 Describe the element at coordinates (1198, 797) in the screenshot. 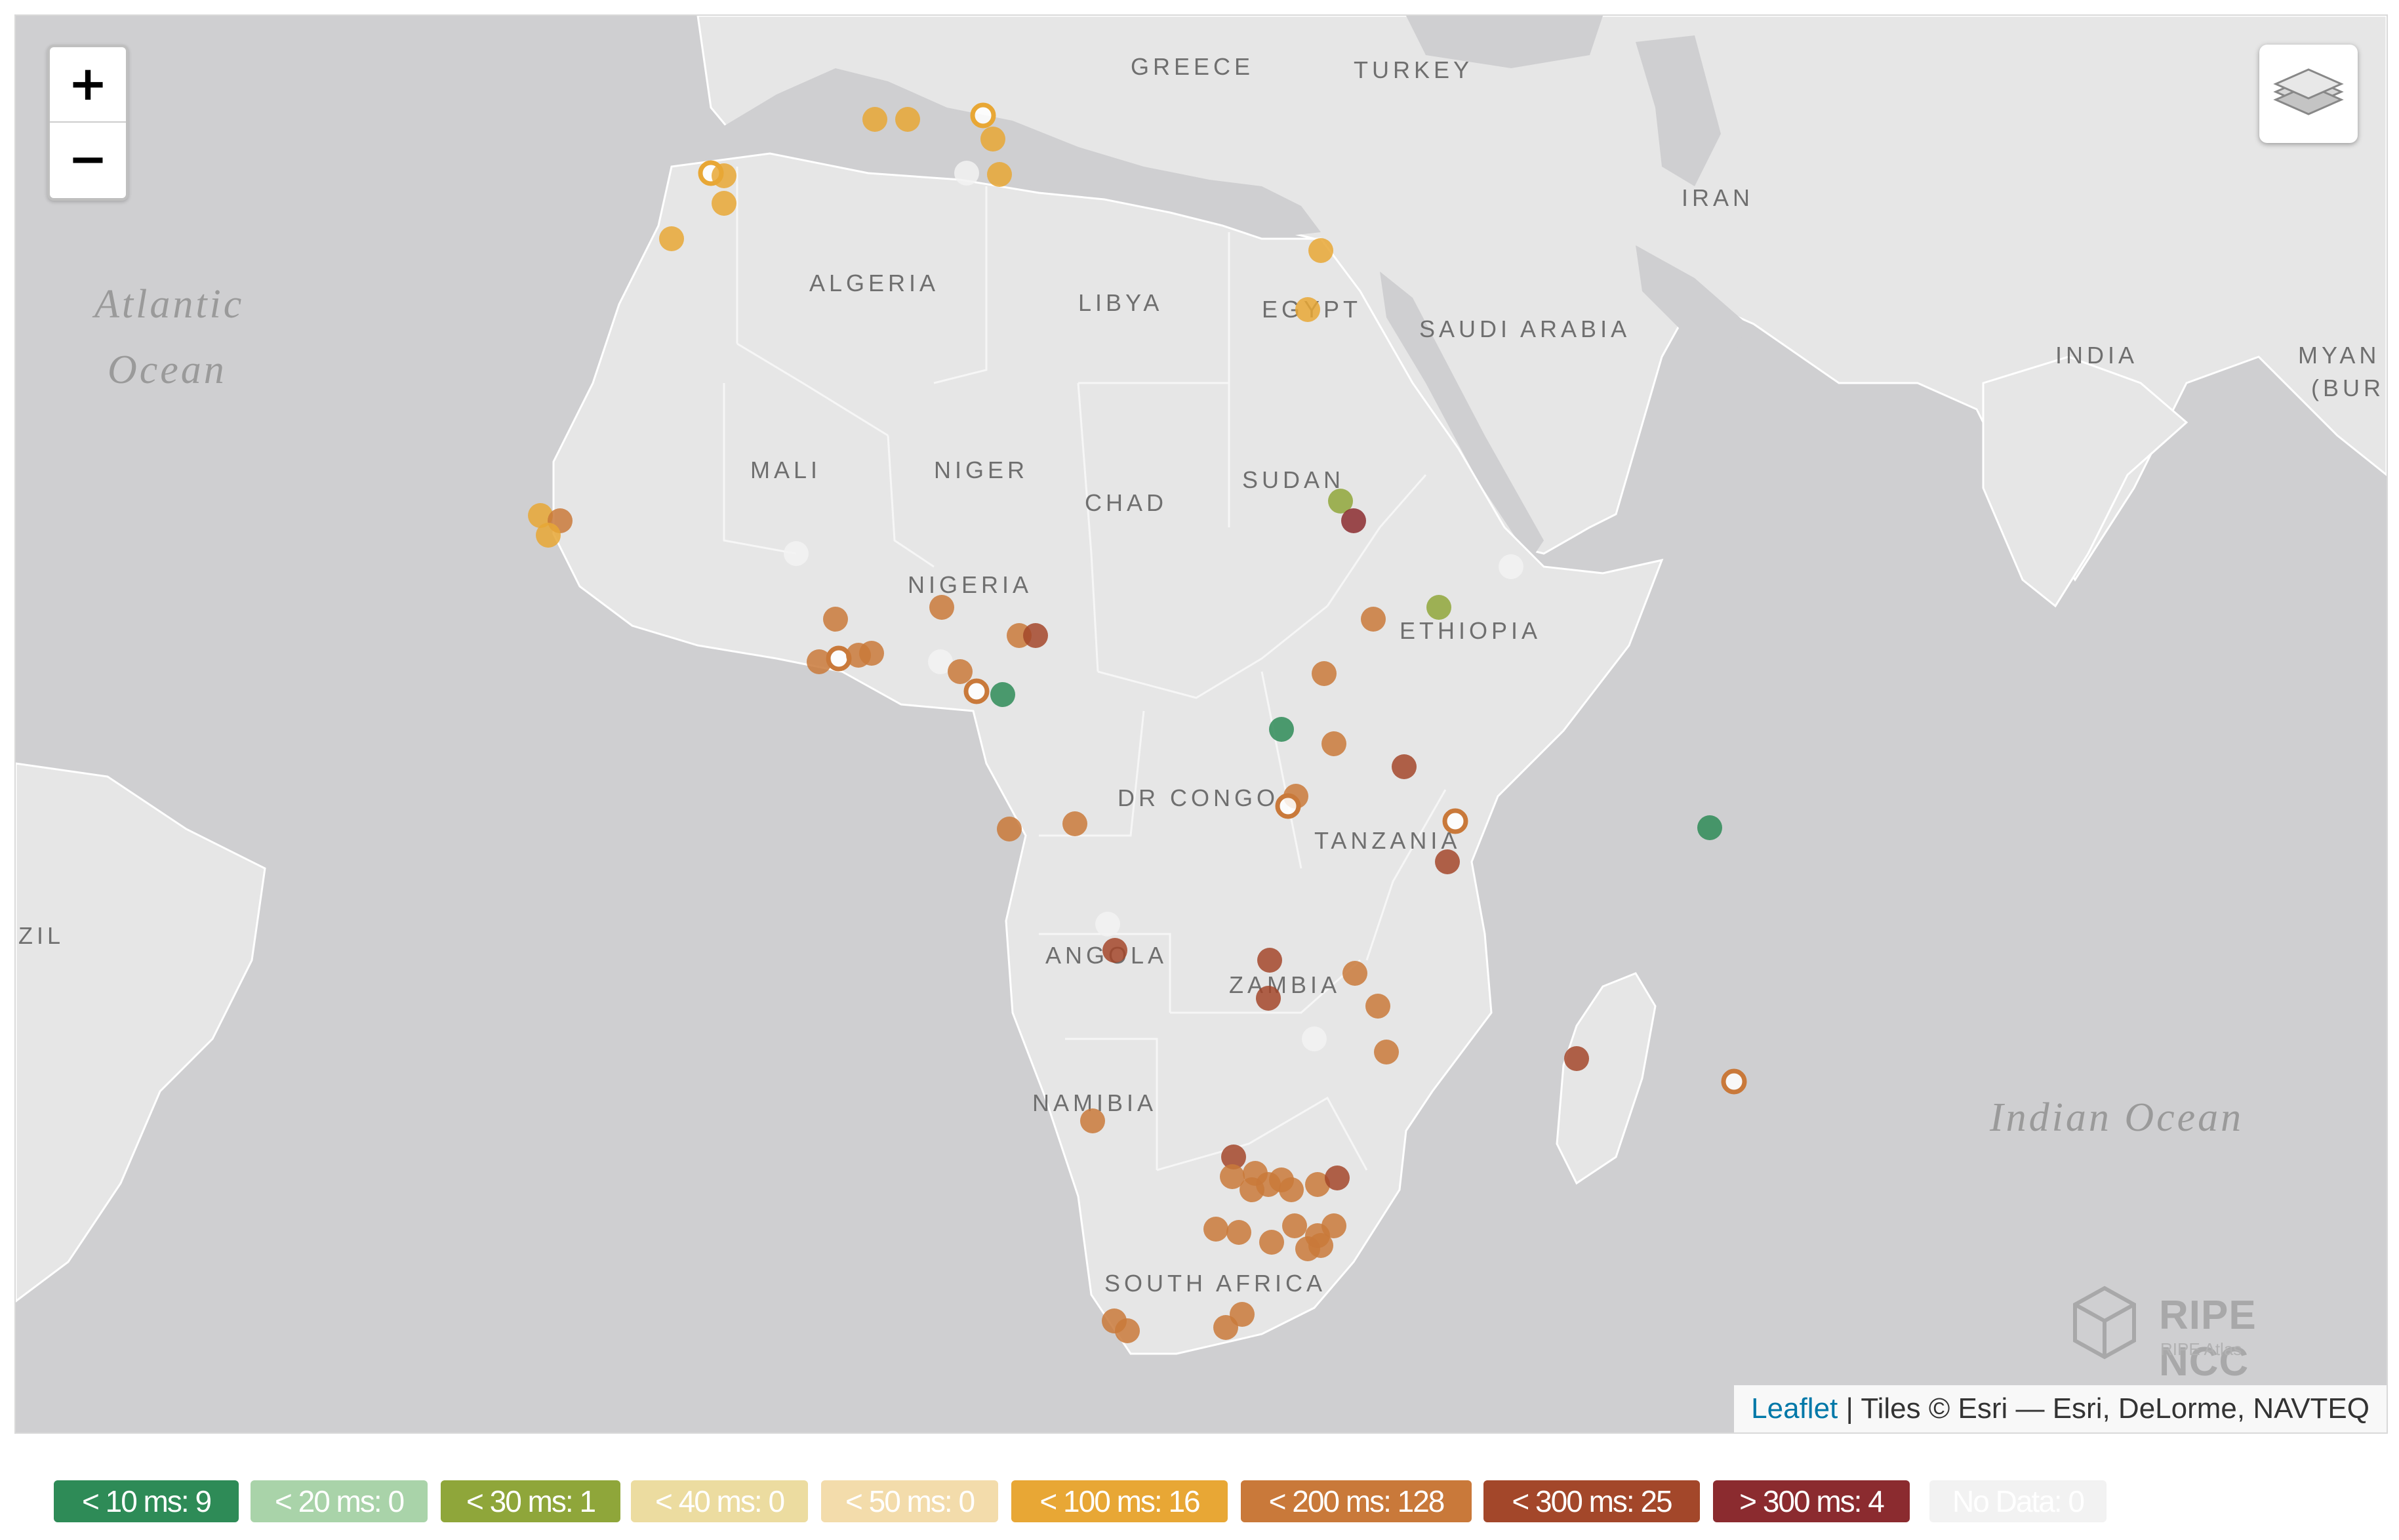

I see `country-label-dr-congo: DR CONGO` at that location.